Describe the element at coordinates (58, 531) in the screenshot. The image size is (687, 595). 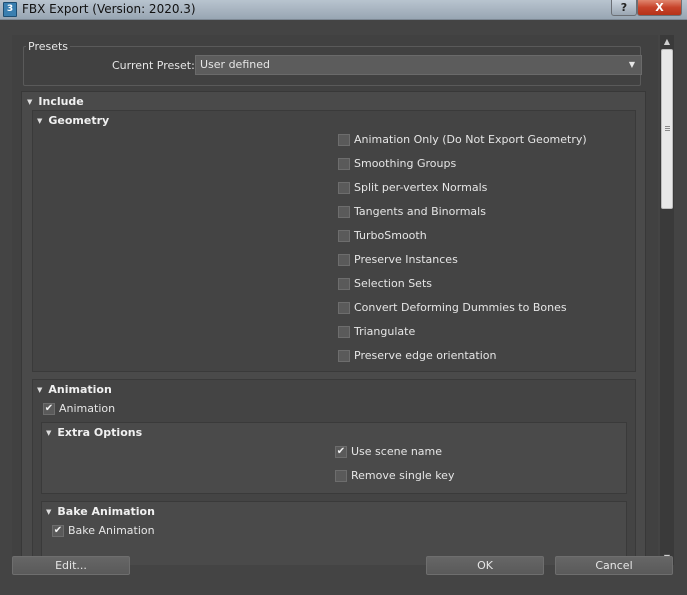
I see `bake-animation-checkbox: ✔` at that location.